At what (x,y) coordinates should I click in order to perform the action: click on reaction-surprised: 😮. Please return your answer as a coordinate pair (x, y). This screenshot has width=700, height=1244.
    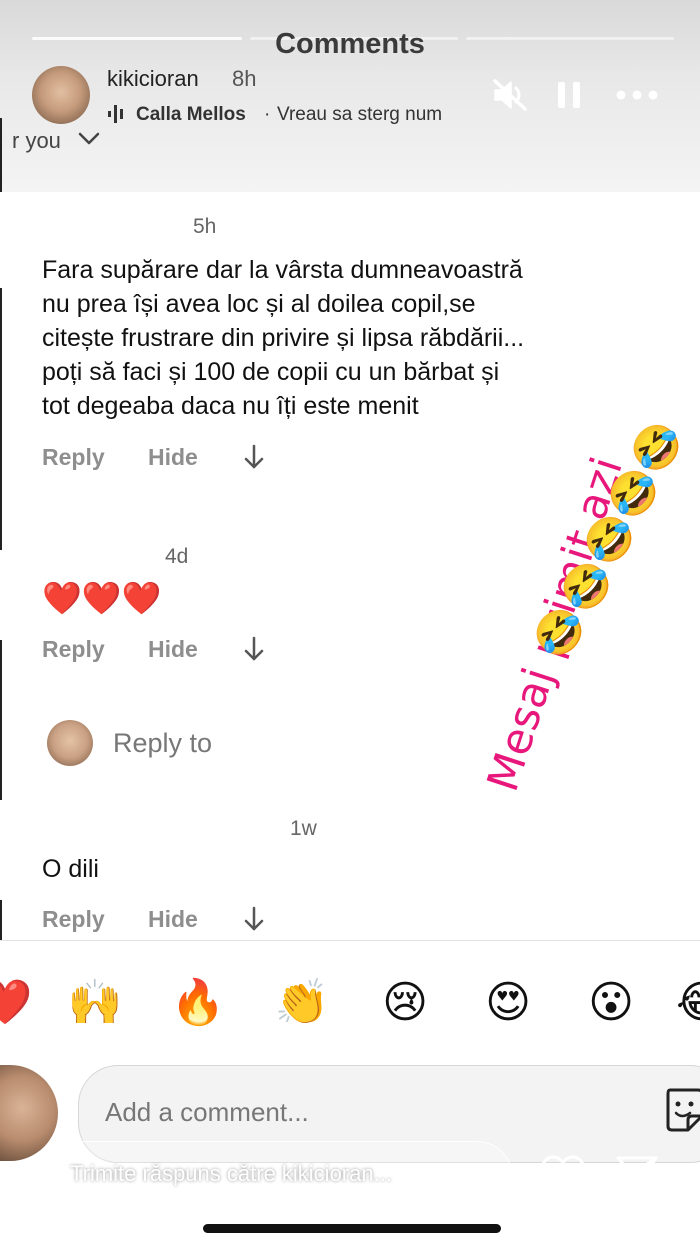
    Looking at the image, I should click on (611, 1003).